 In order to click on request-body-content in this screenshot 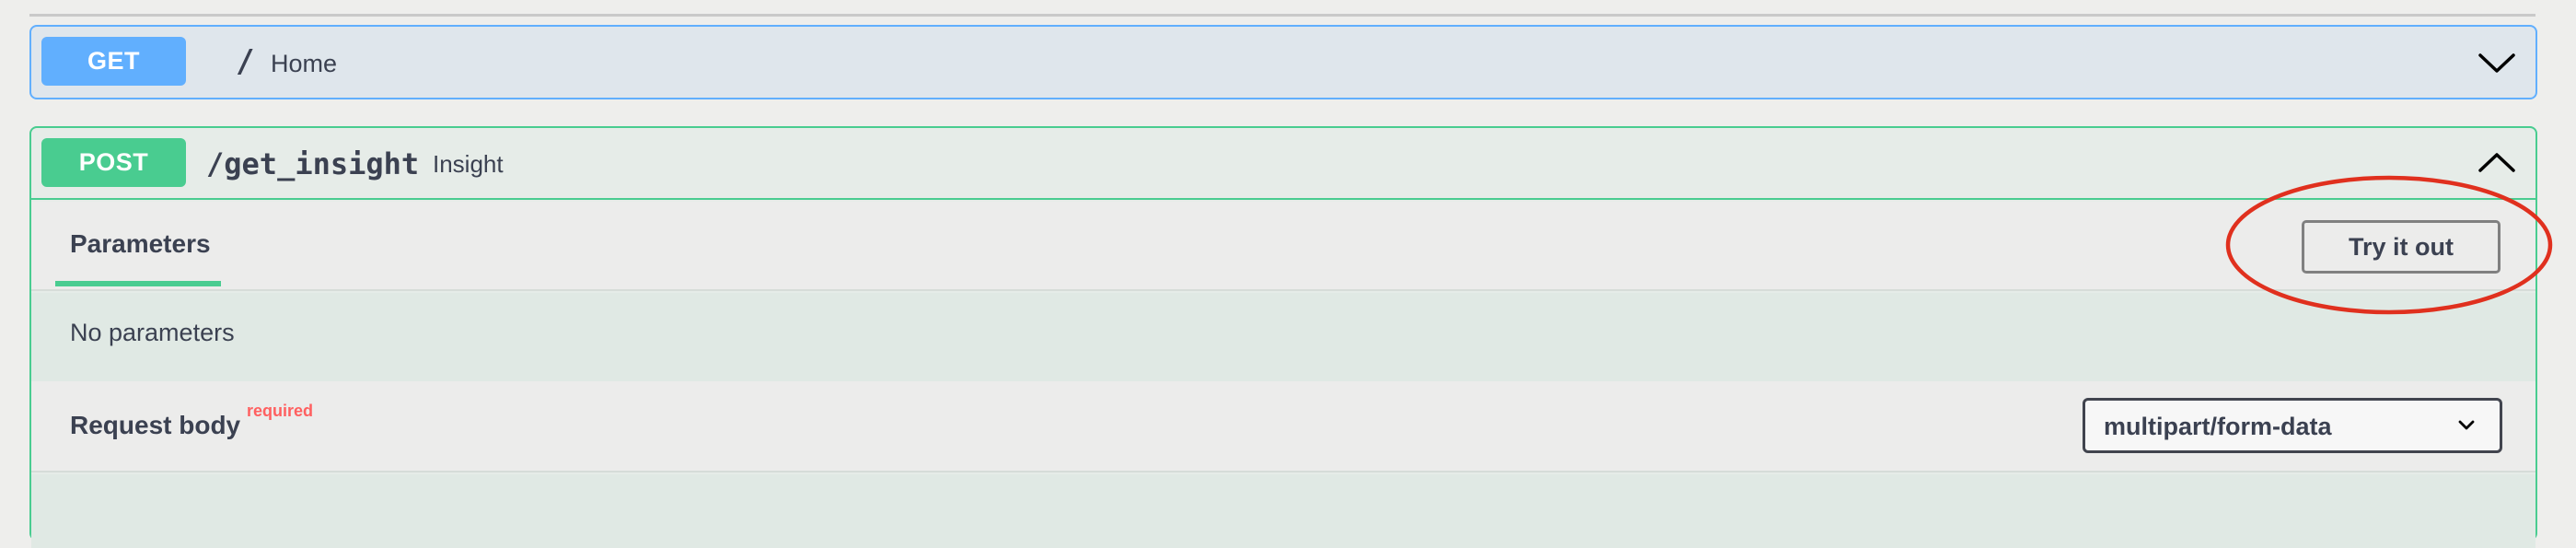, I will do `click(1283, 511)`.